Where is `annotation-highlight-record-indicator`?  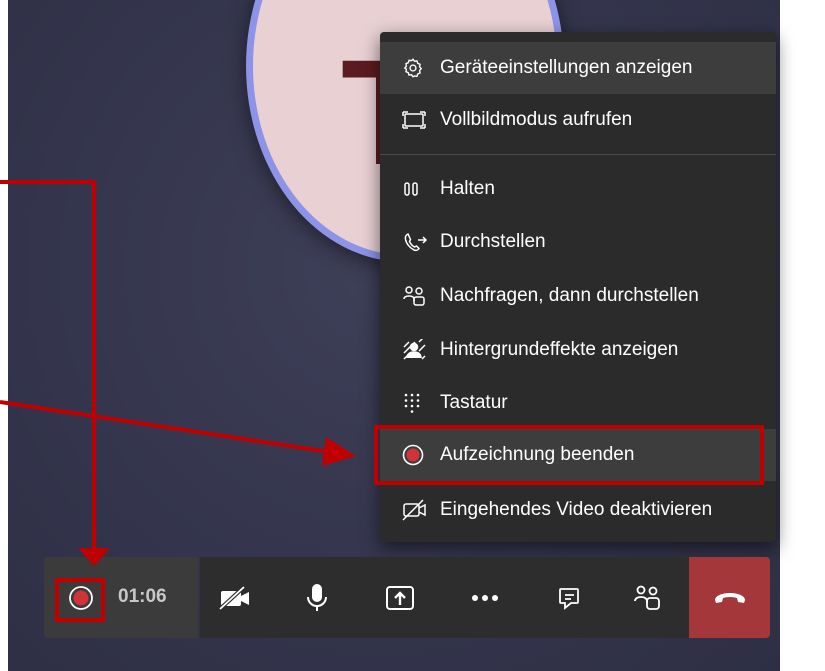 annotation-highlight-record-indicator is located at coordinates (80, 600).